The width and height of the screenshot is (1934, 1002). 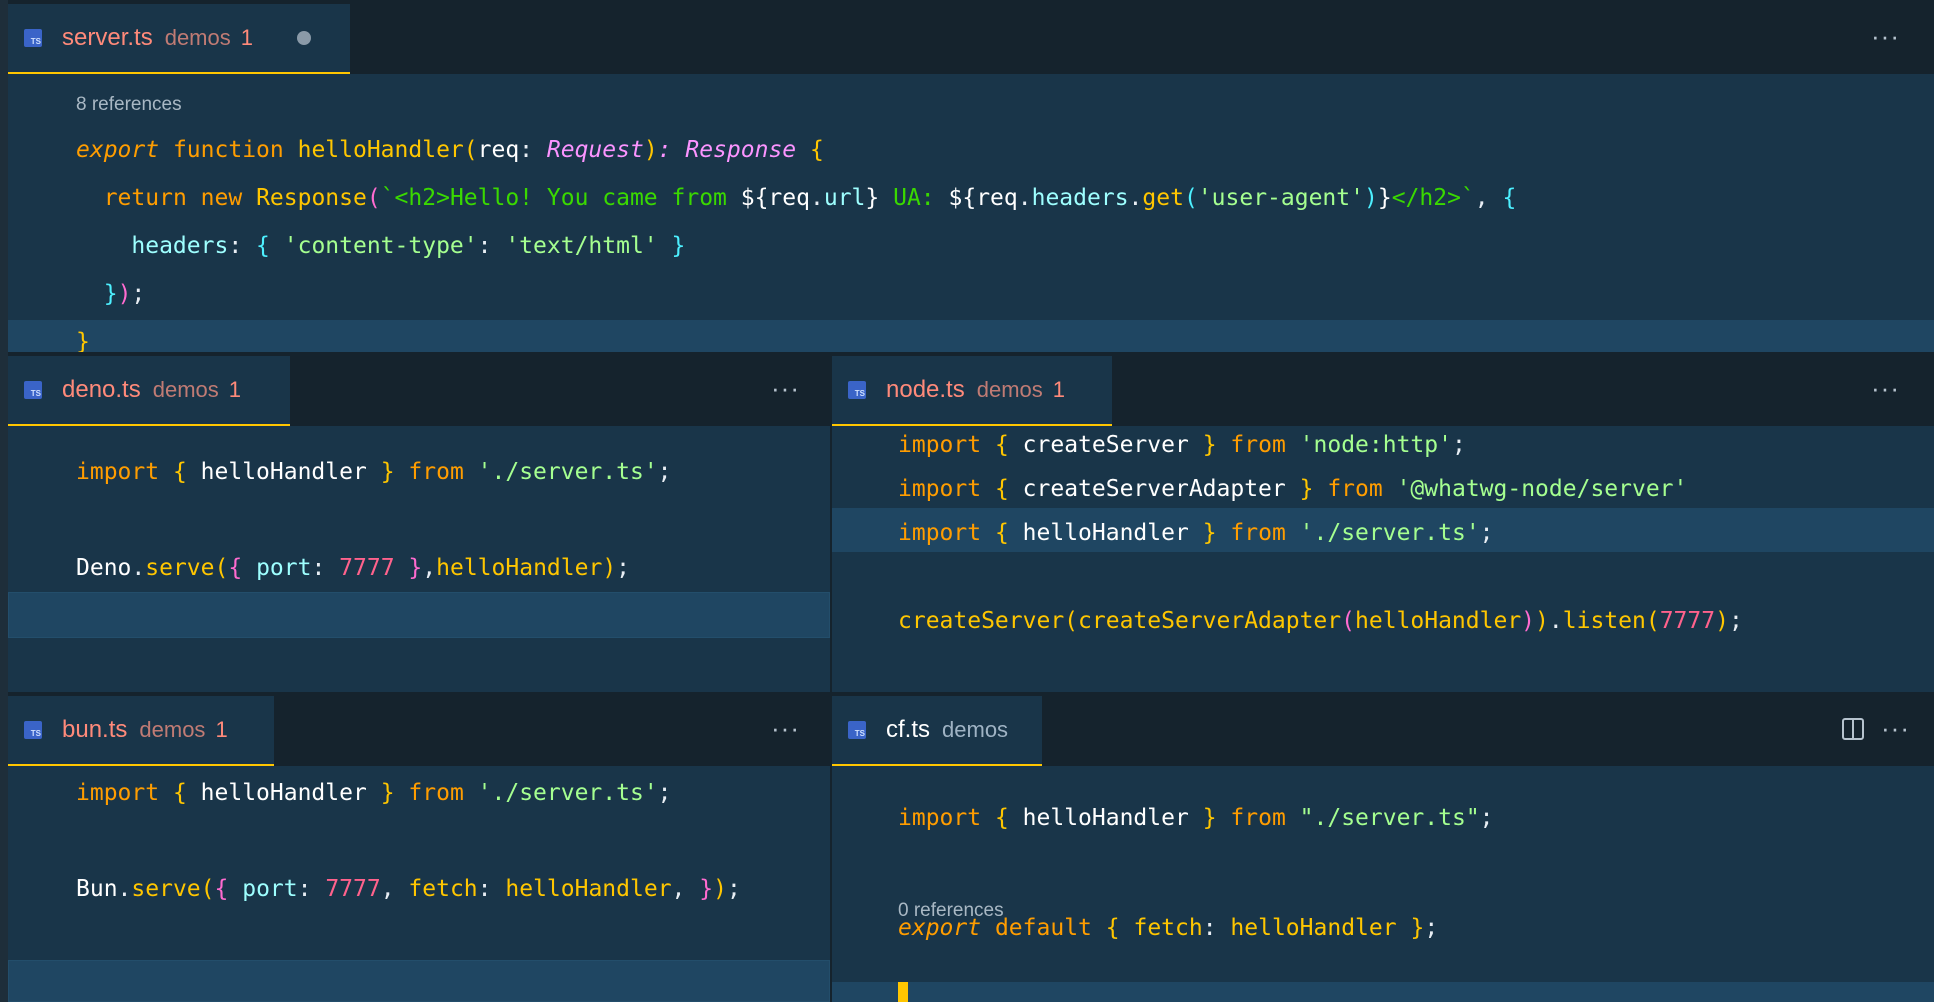 I want to click on code-line: }, so click(x=83, y=337).